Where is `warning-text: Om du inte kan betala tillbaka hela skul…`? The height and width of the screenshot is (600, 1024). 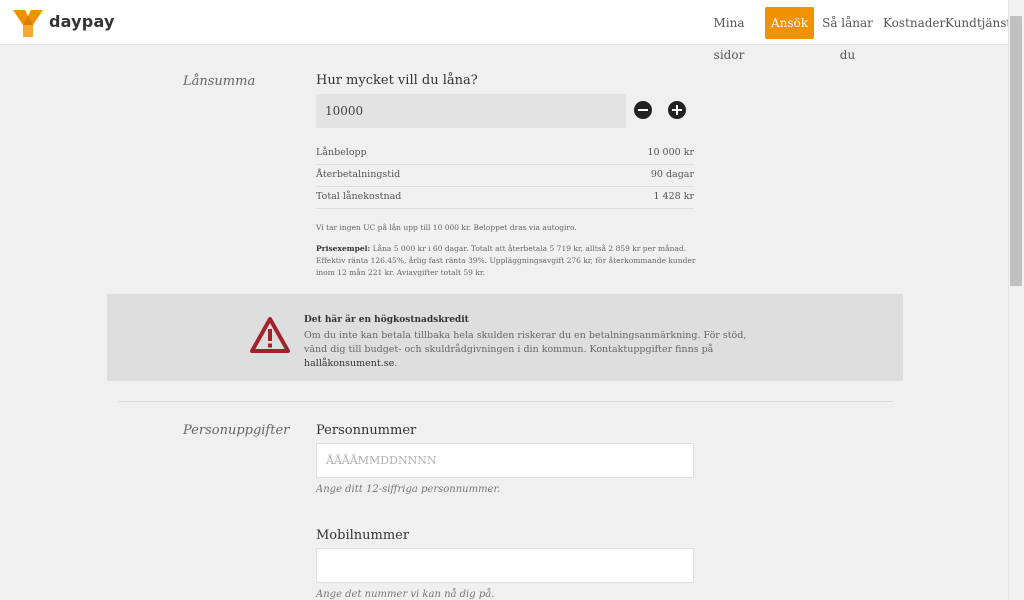
warning-text: Om du inte kan betala tillbaka hela skul… is located at coordinates (525, 349).